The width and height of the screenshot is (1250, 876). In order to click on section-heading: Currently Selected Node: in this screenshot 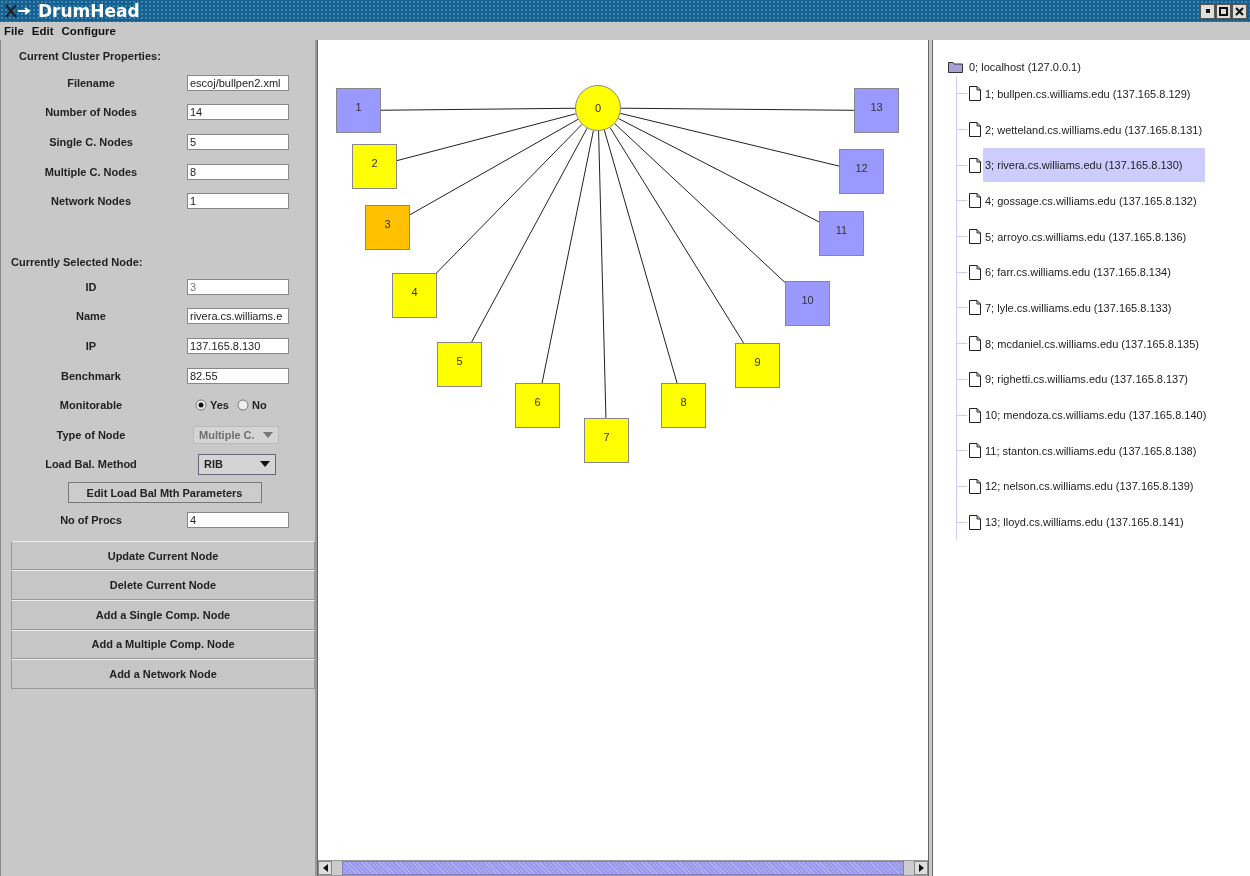, I will do `click(77, 262)`.